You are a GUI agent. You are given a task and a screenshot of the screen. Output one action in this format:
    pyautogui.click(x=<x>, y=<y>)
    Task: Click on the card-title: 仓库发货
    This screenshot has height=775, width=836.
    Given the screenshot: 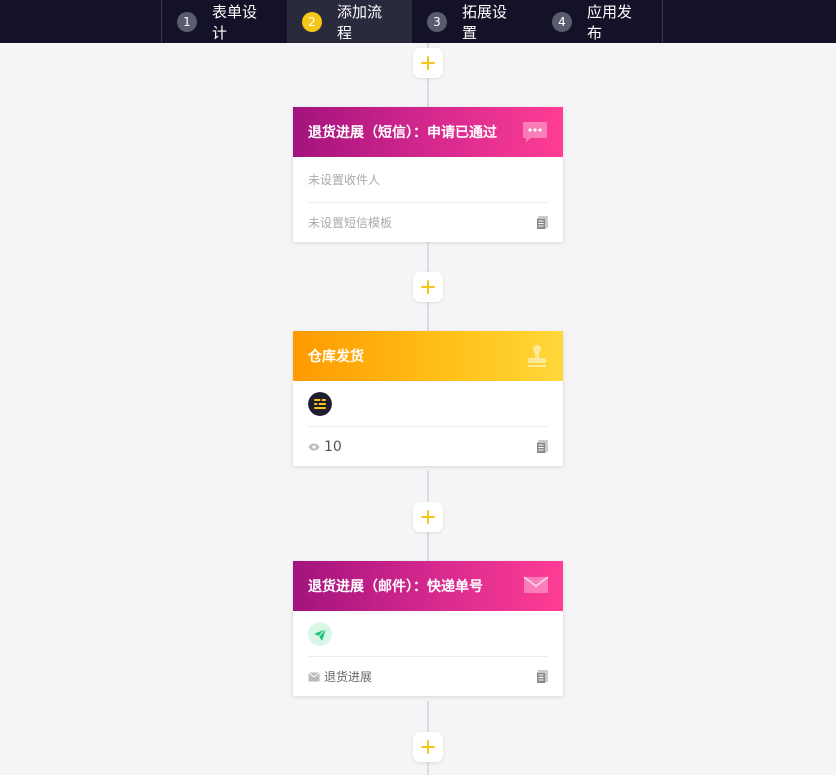 What is the action you would take?
    pyautogui.click(x=336, y=357)
    